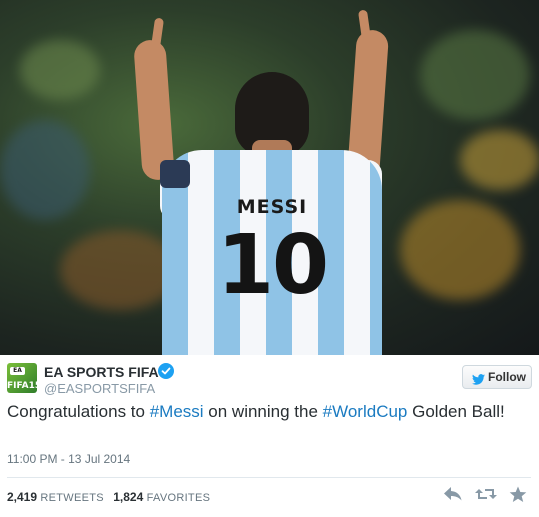 The image size is (539, 517). What do you see at coordinates (128, 497) in the screenshot?
I see `favorite-count: 1,824` at bounding box center [128, 497].